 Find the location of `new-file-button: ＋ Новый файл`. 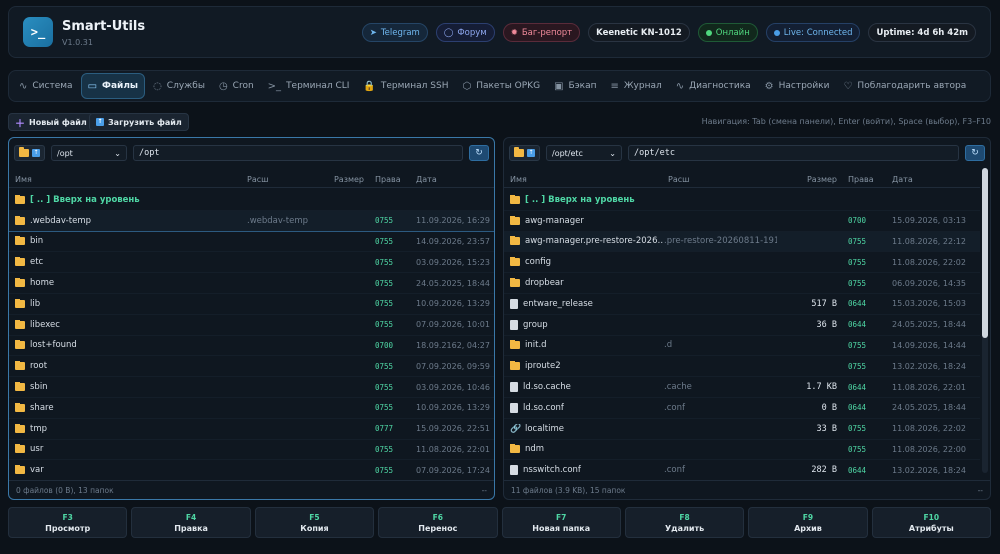

new-file-button: ＋ Новый файл is located at coordinates (51, 122).